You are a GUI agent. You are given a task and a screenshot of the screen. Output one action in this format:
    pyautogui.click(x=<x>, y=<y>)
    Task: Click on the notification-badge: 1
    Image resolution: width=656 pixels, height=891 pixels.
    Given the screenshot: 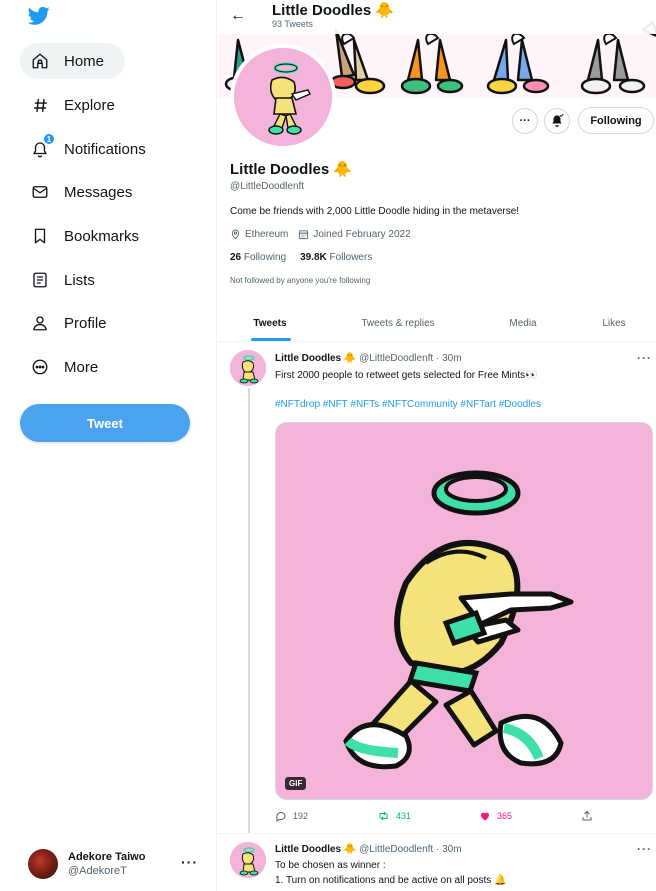 What is the action you would take?
    pyautogui.click(x=49, y=139)
    